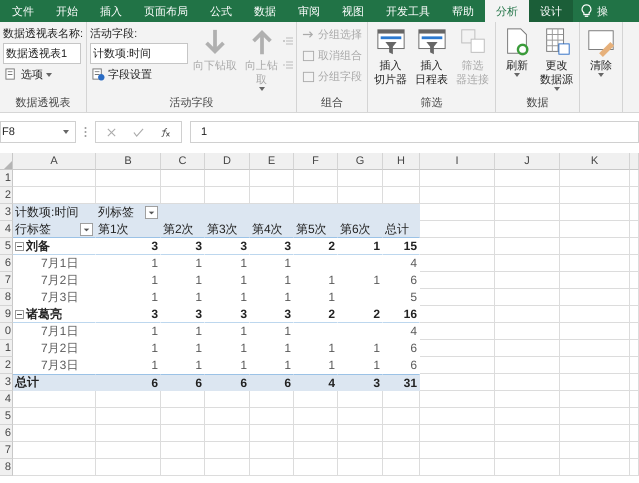  I want to click on ribbon-button: 更改 数据源, so click(556, 59).